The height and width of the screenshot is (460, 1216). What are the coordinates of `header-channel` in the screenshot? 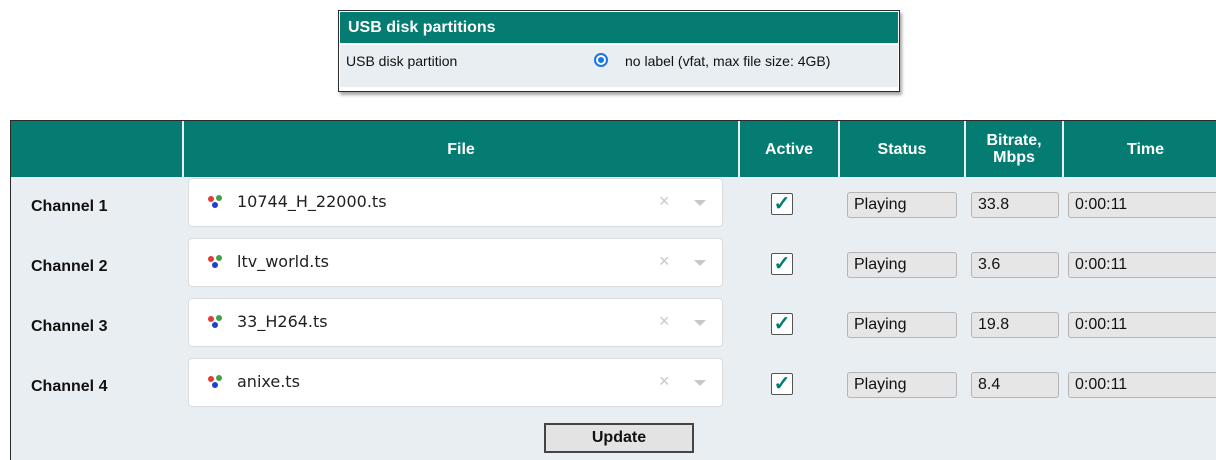 It's located at (96, 149).